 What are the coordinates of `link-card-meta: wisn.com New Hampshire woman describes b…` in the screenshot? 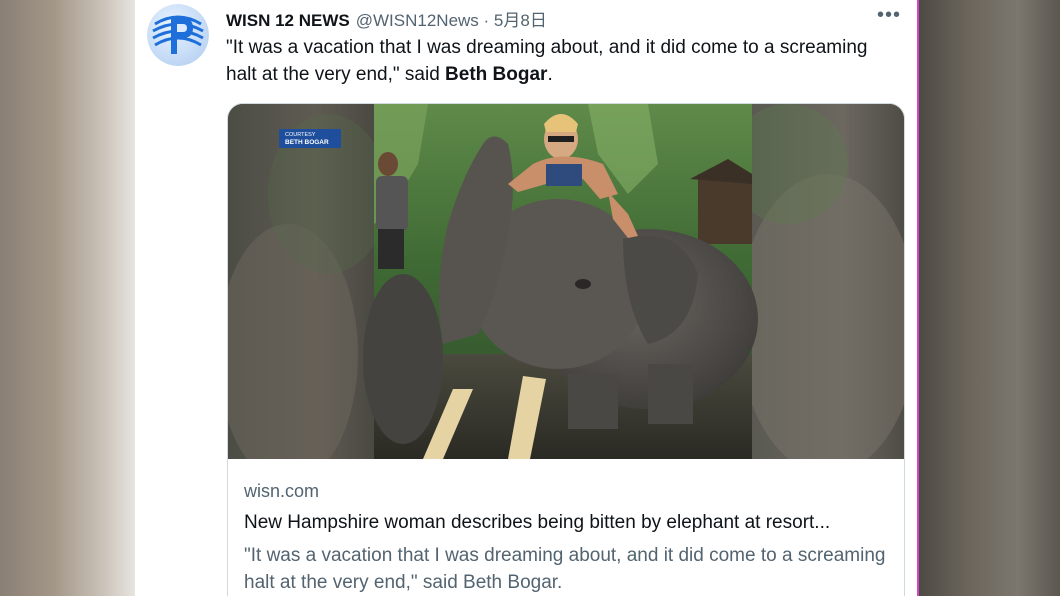 It's located at (569, 537).